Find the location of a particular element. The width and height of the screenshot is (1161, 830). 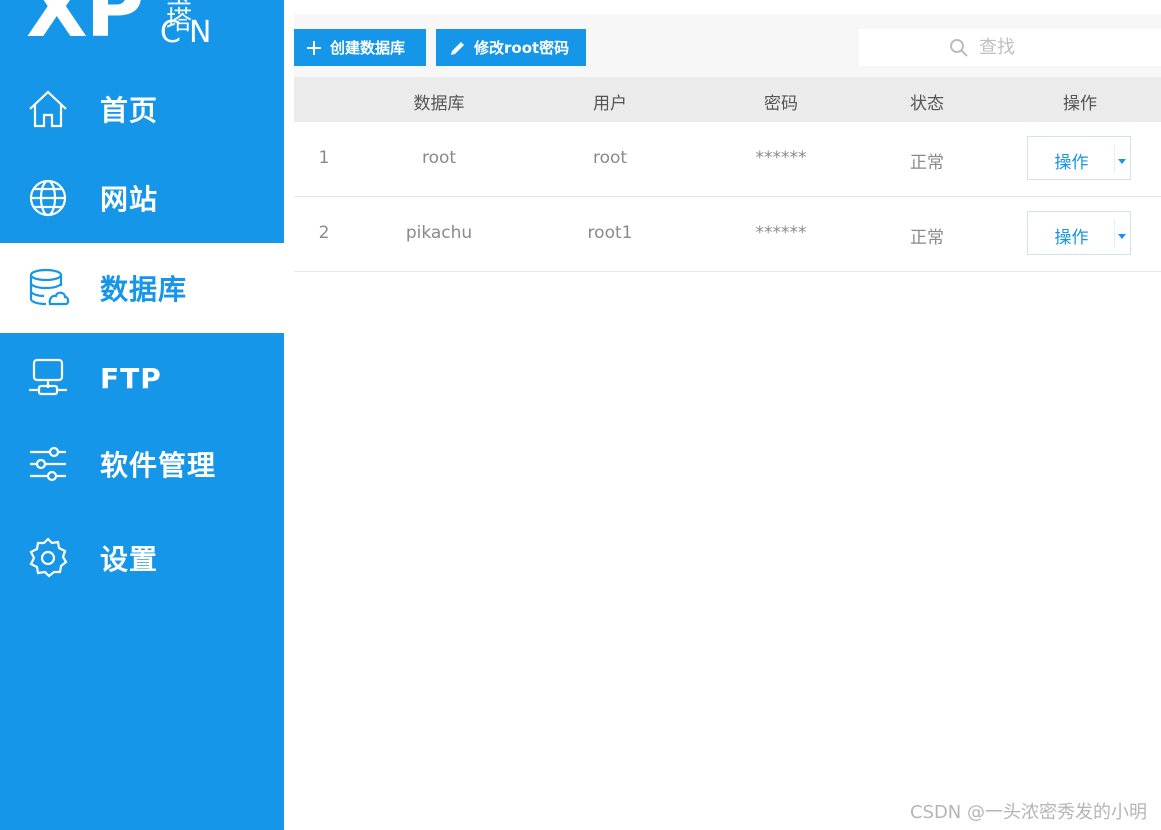

sliders-icon is located at coordinates (48, 464).